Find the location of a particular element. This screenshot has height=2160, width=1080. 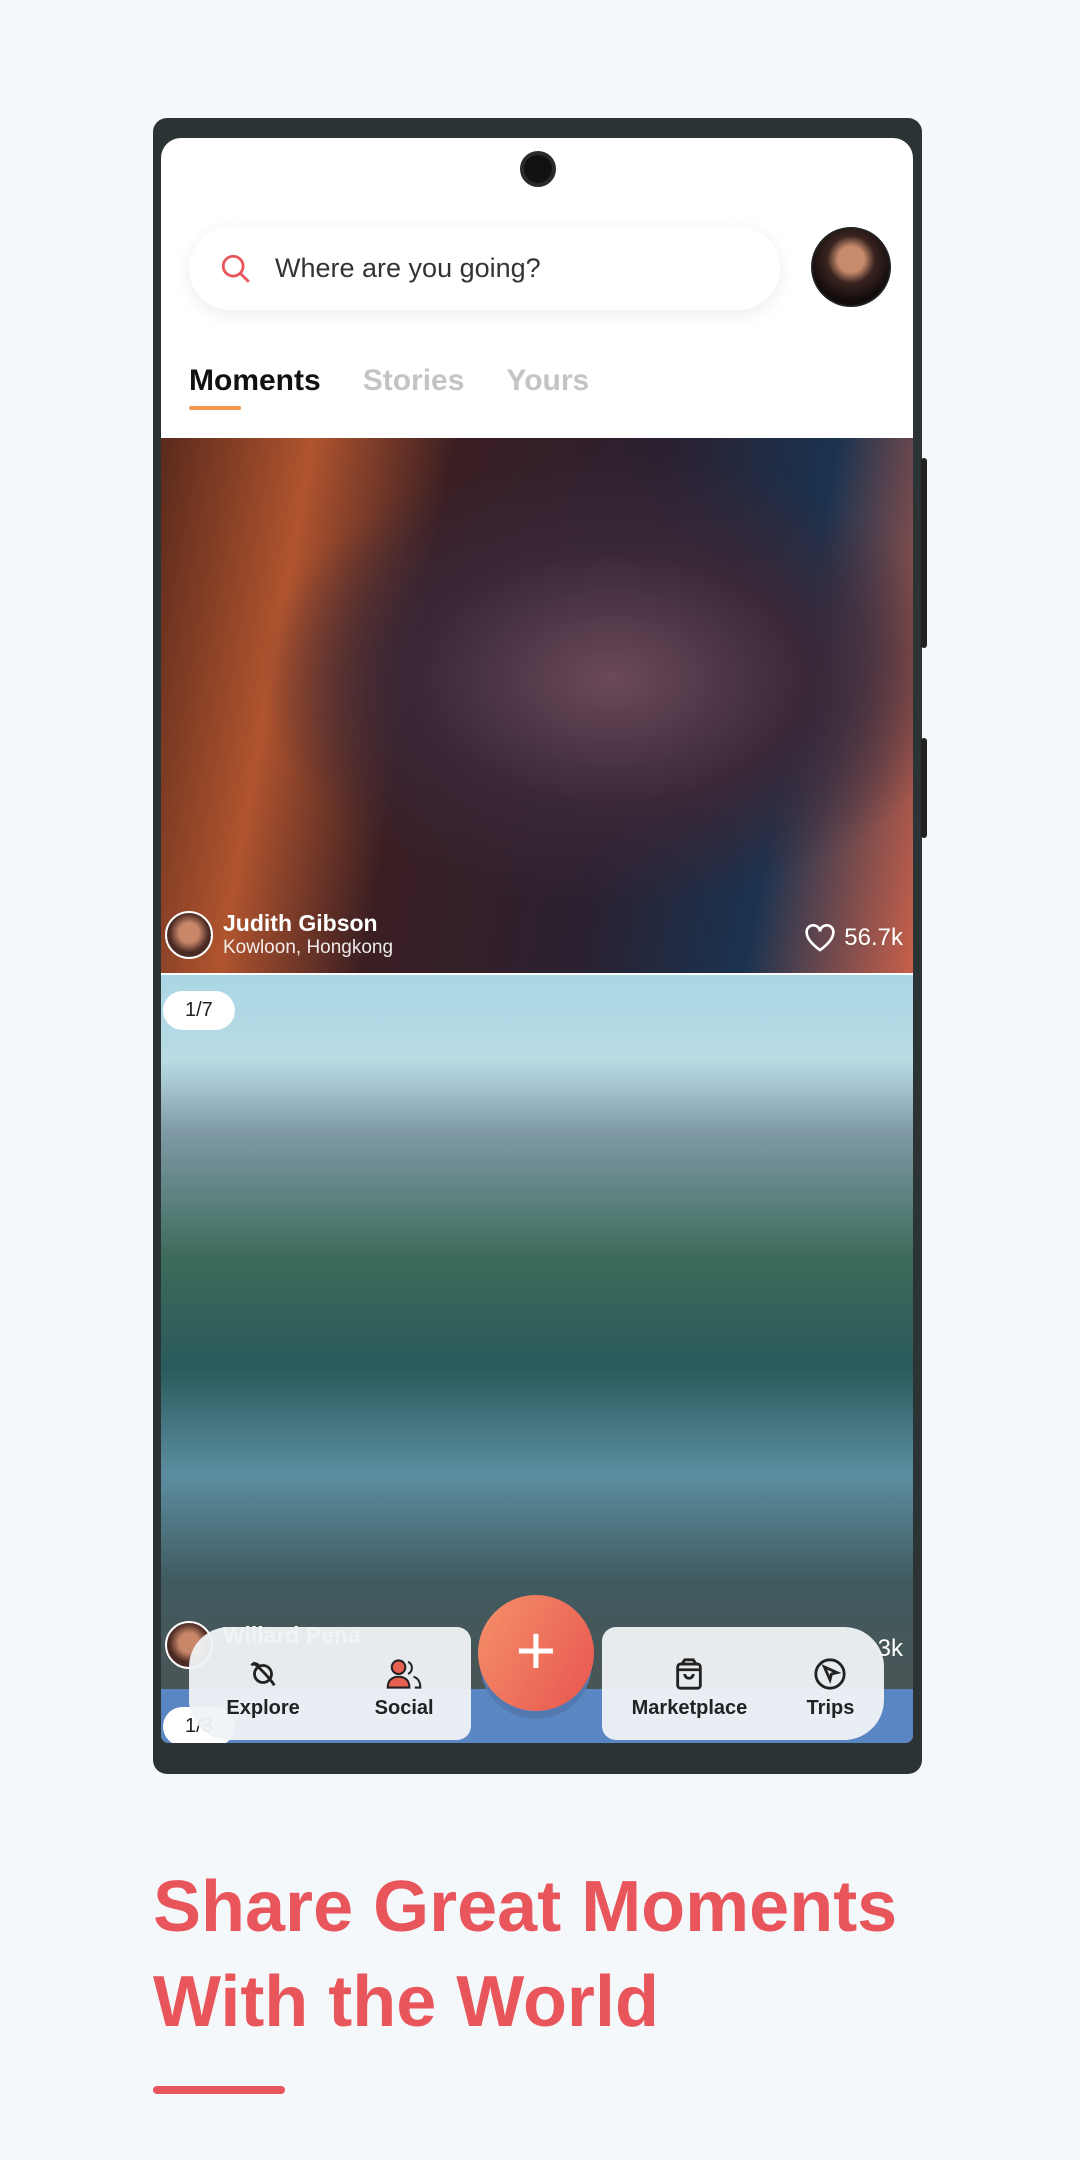

headline-underline is located at coordinates (219, 2090).